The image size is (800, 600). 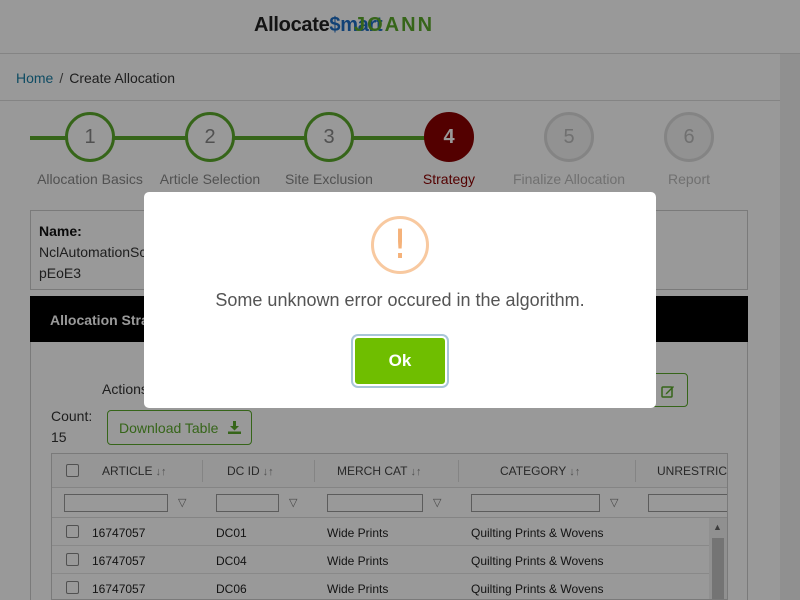 I want to click on warning-icon: !, so click(x=400, y=245).